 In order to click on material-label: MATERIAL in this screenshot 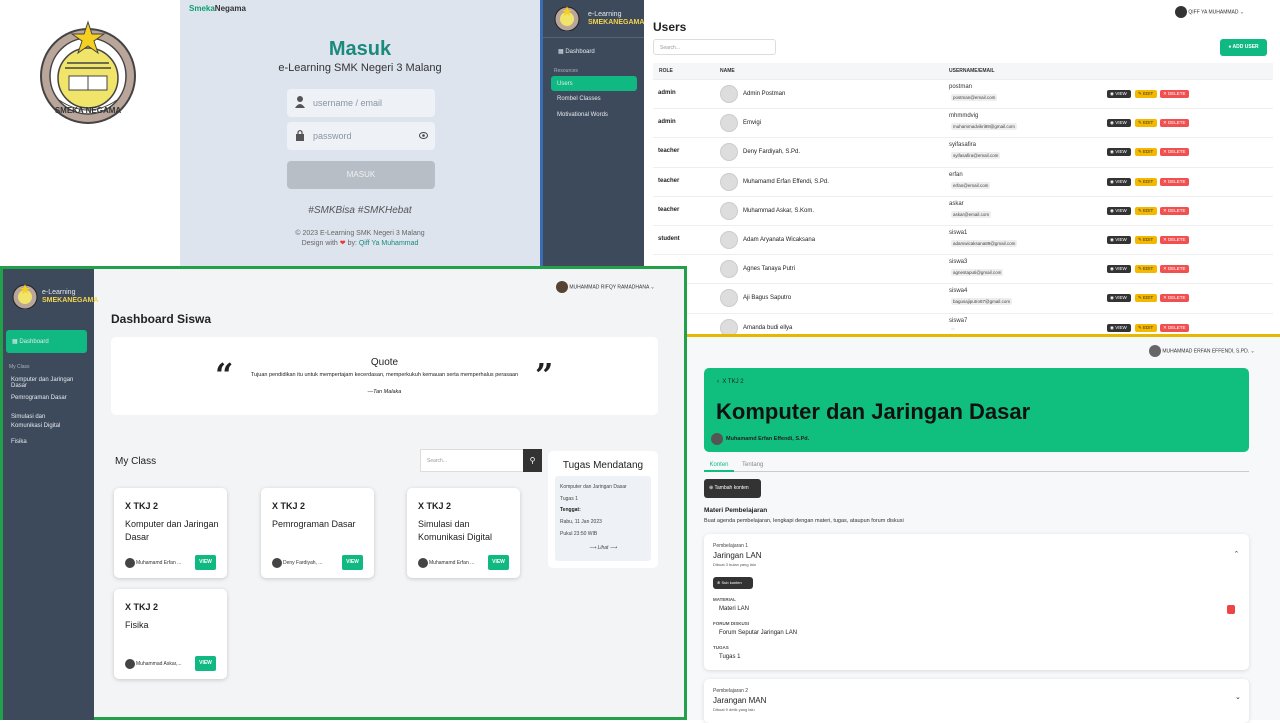, I will do `click(724, 599)`.